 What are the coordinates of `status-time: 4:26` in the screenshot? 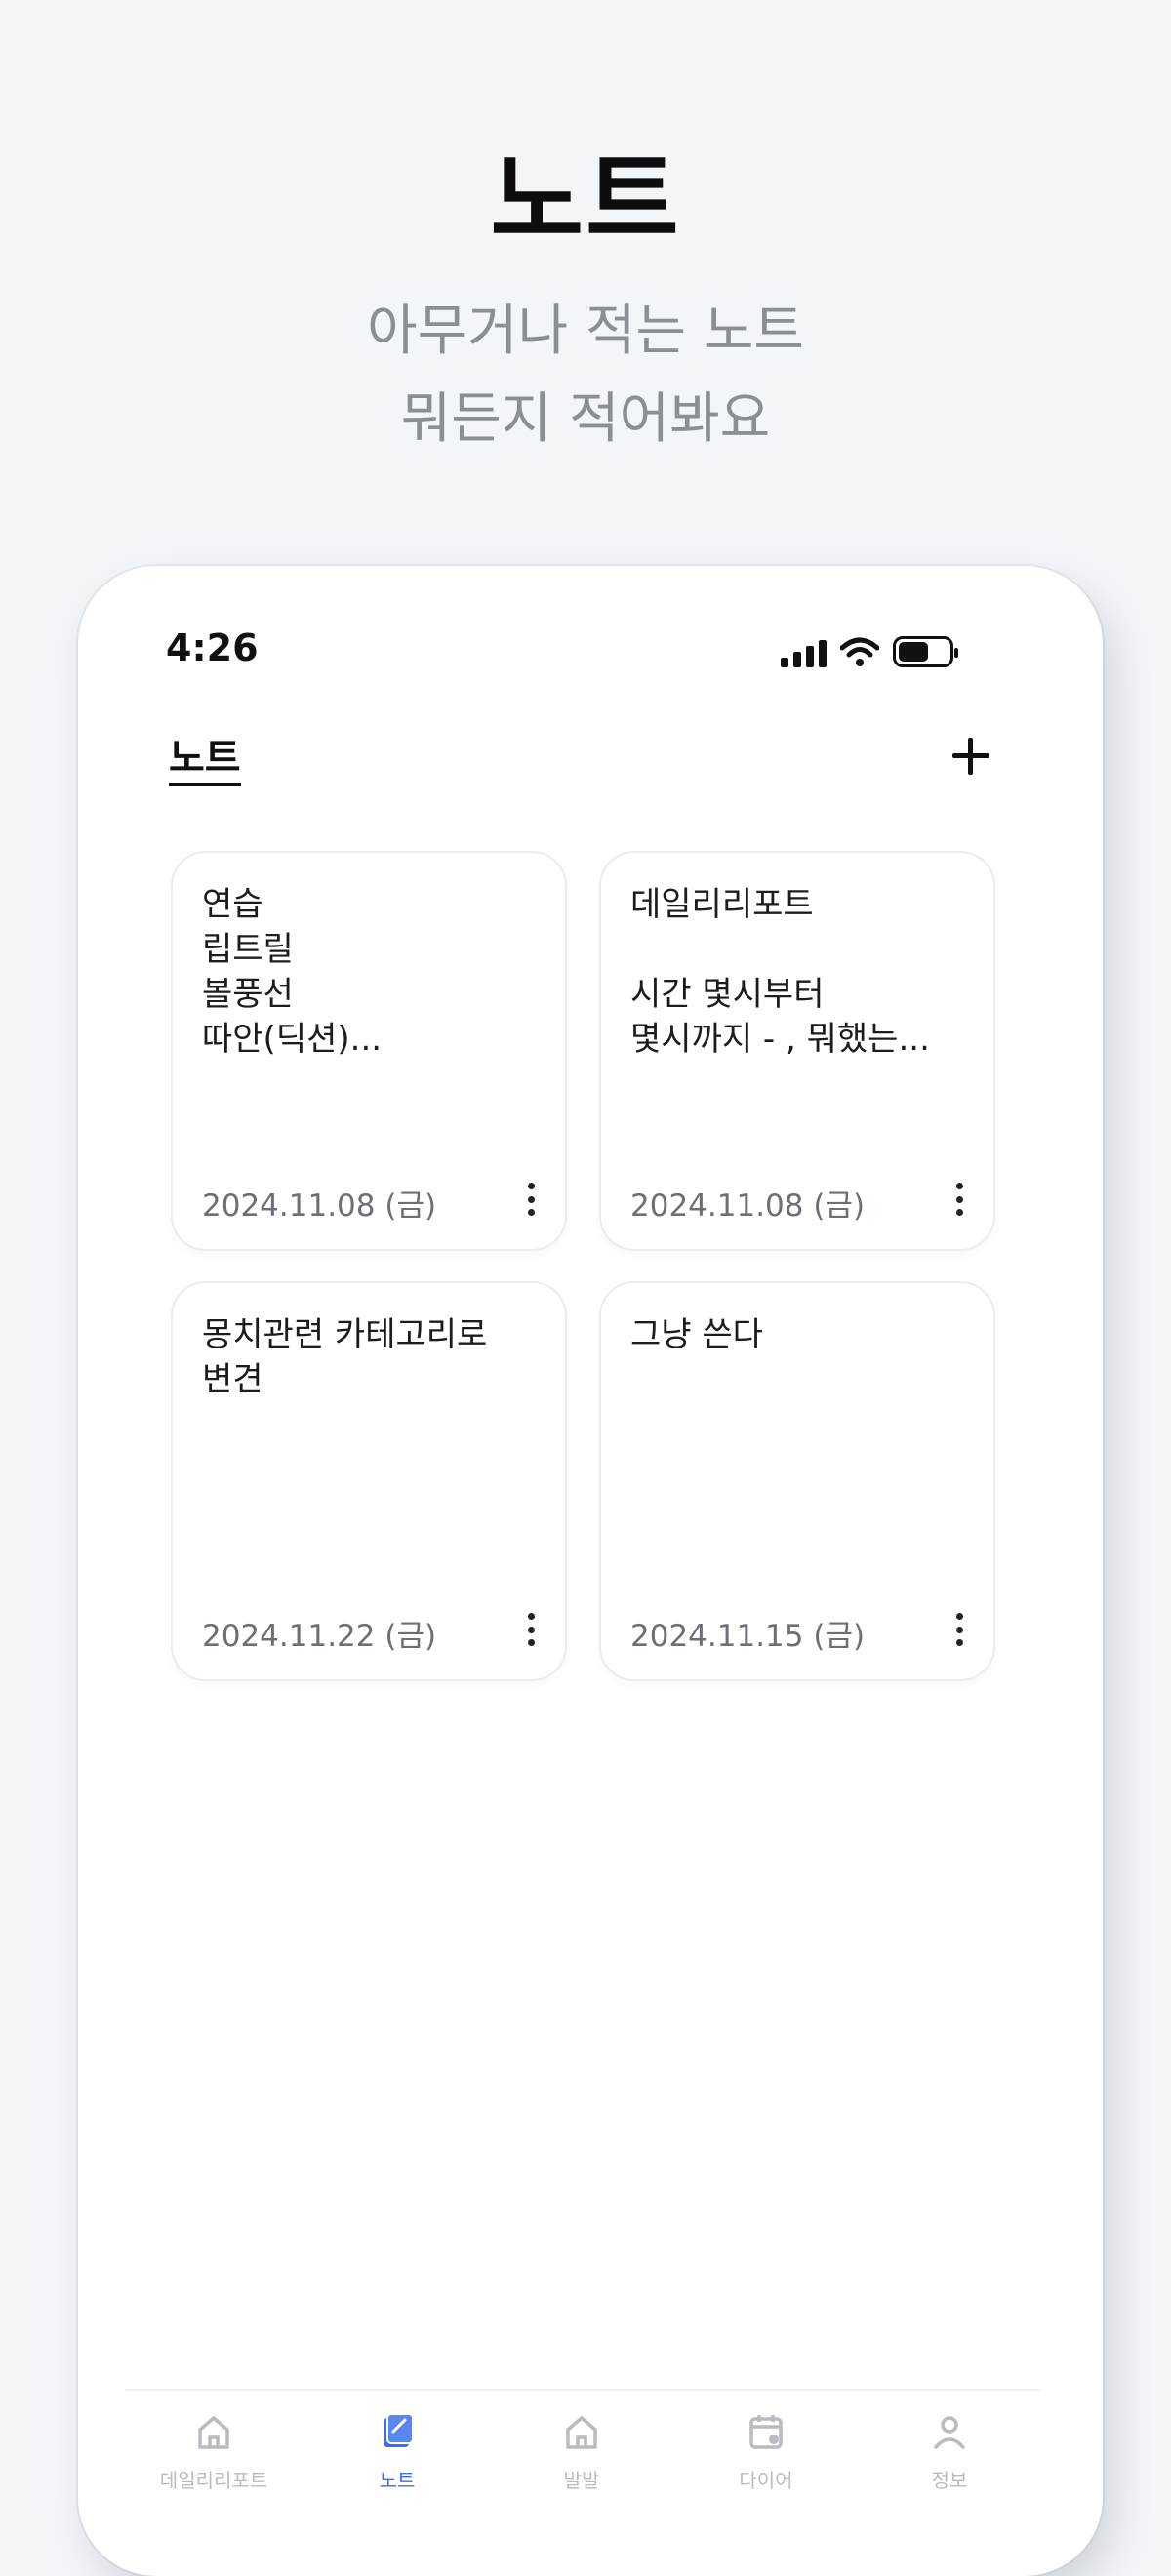 It's located at (212, 647).